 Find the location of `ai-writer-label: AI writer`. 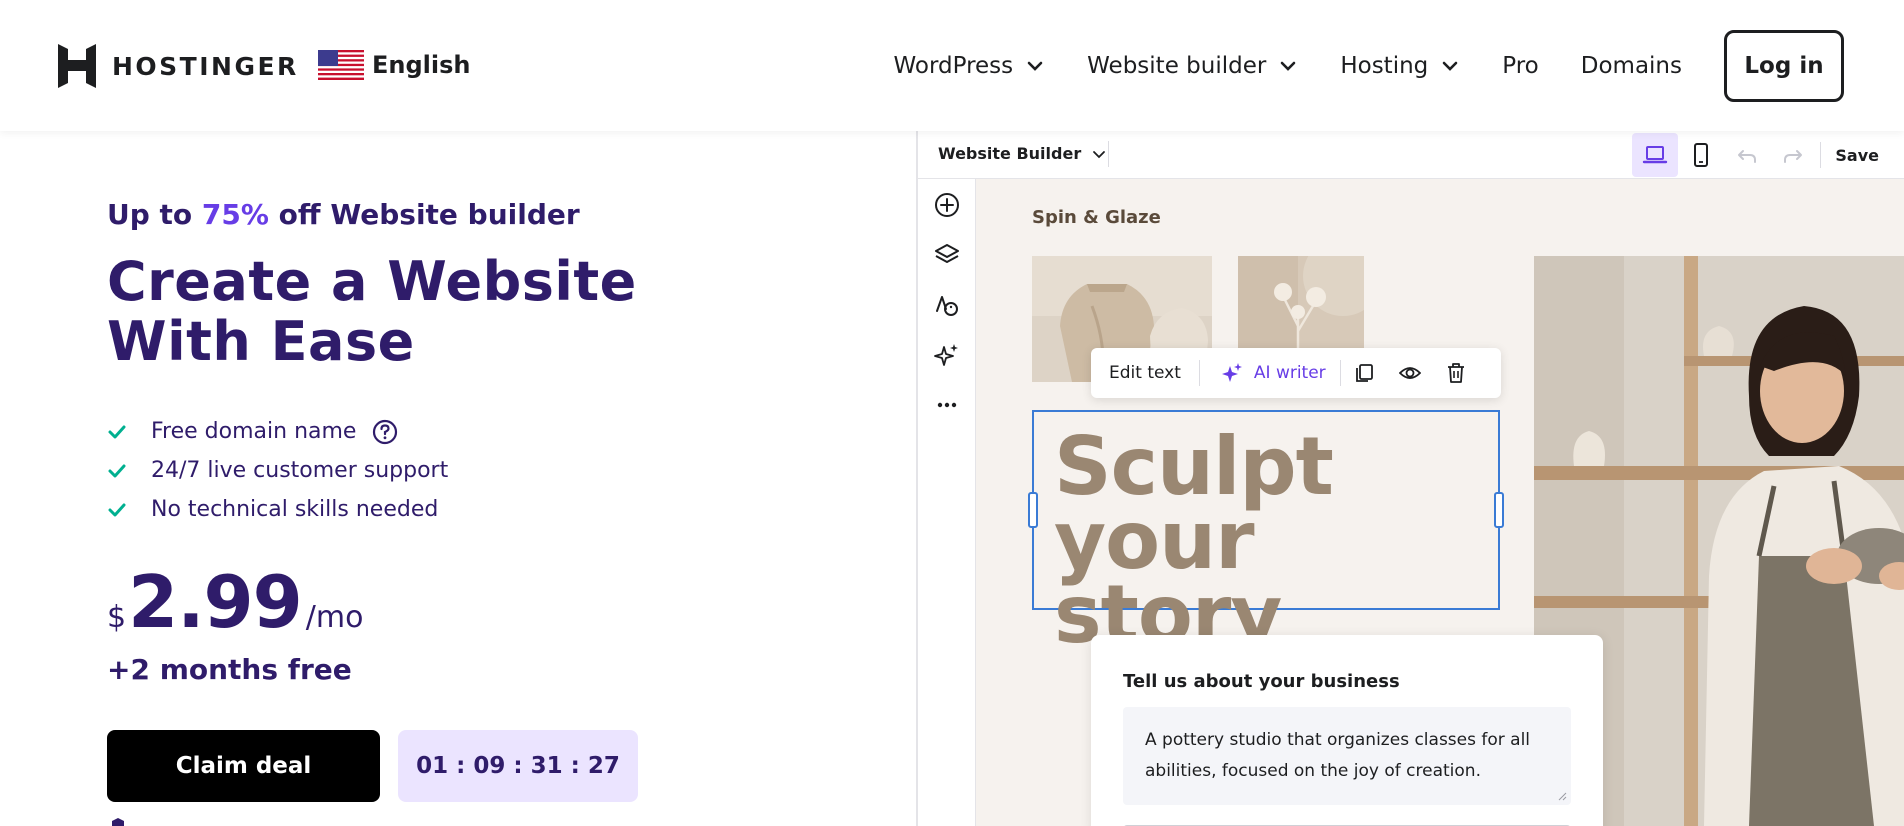

ai-writer-label: AI writer is located at coordinates (1289, 373).